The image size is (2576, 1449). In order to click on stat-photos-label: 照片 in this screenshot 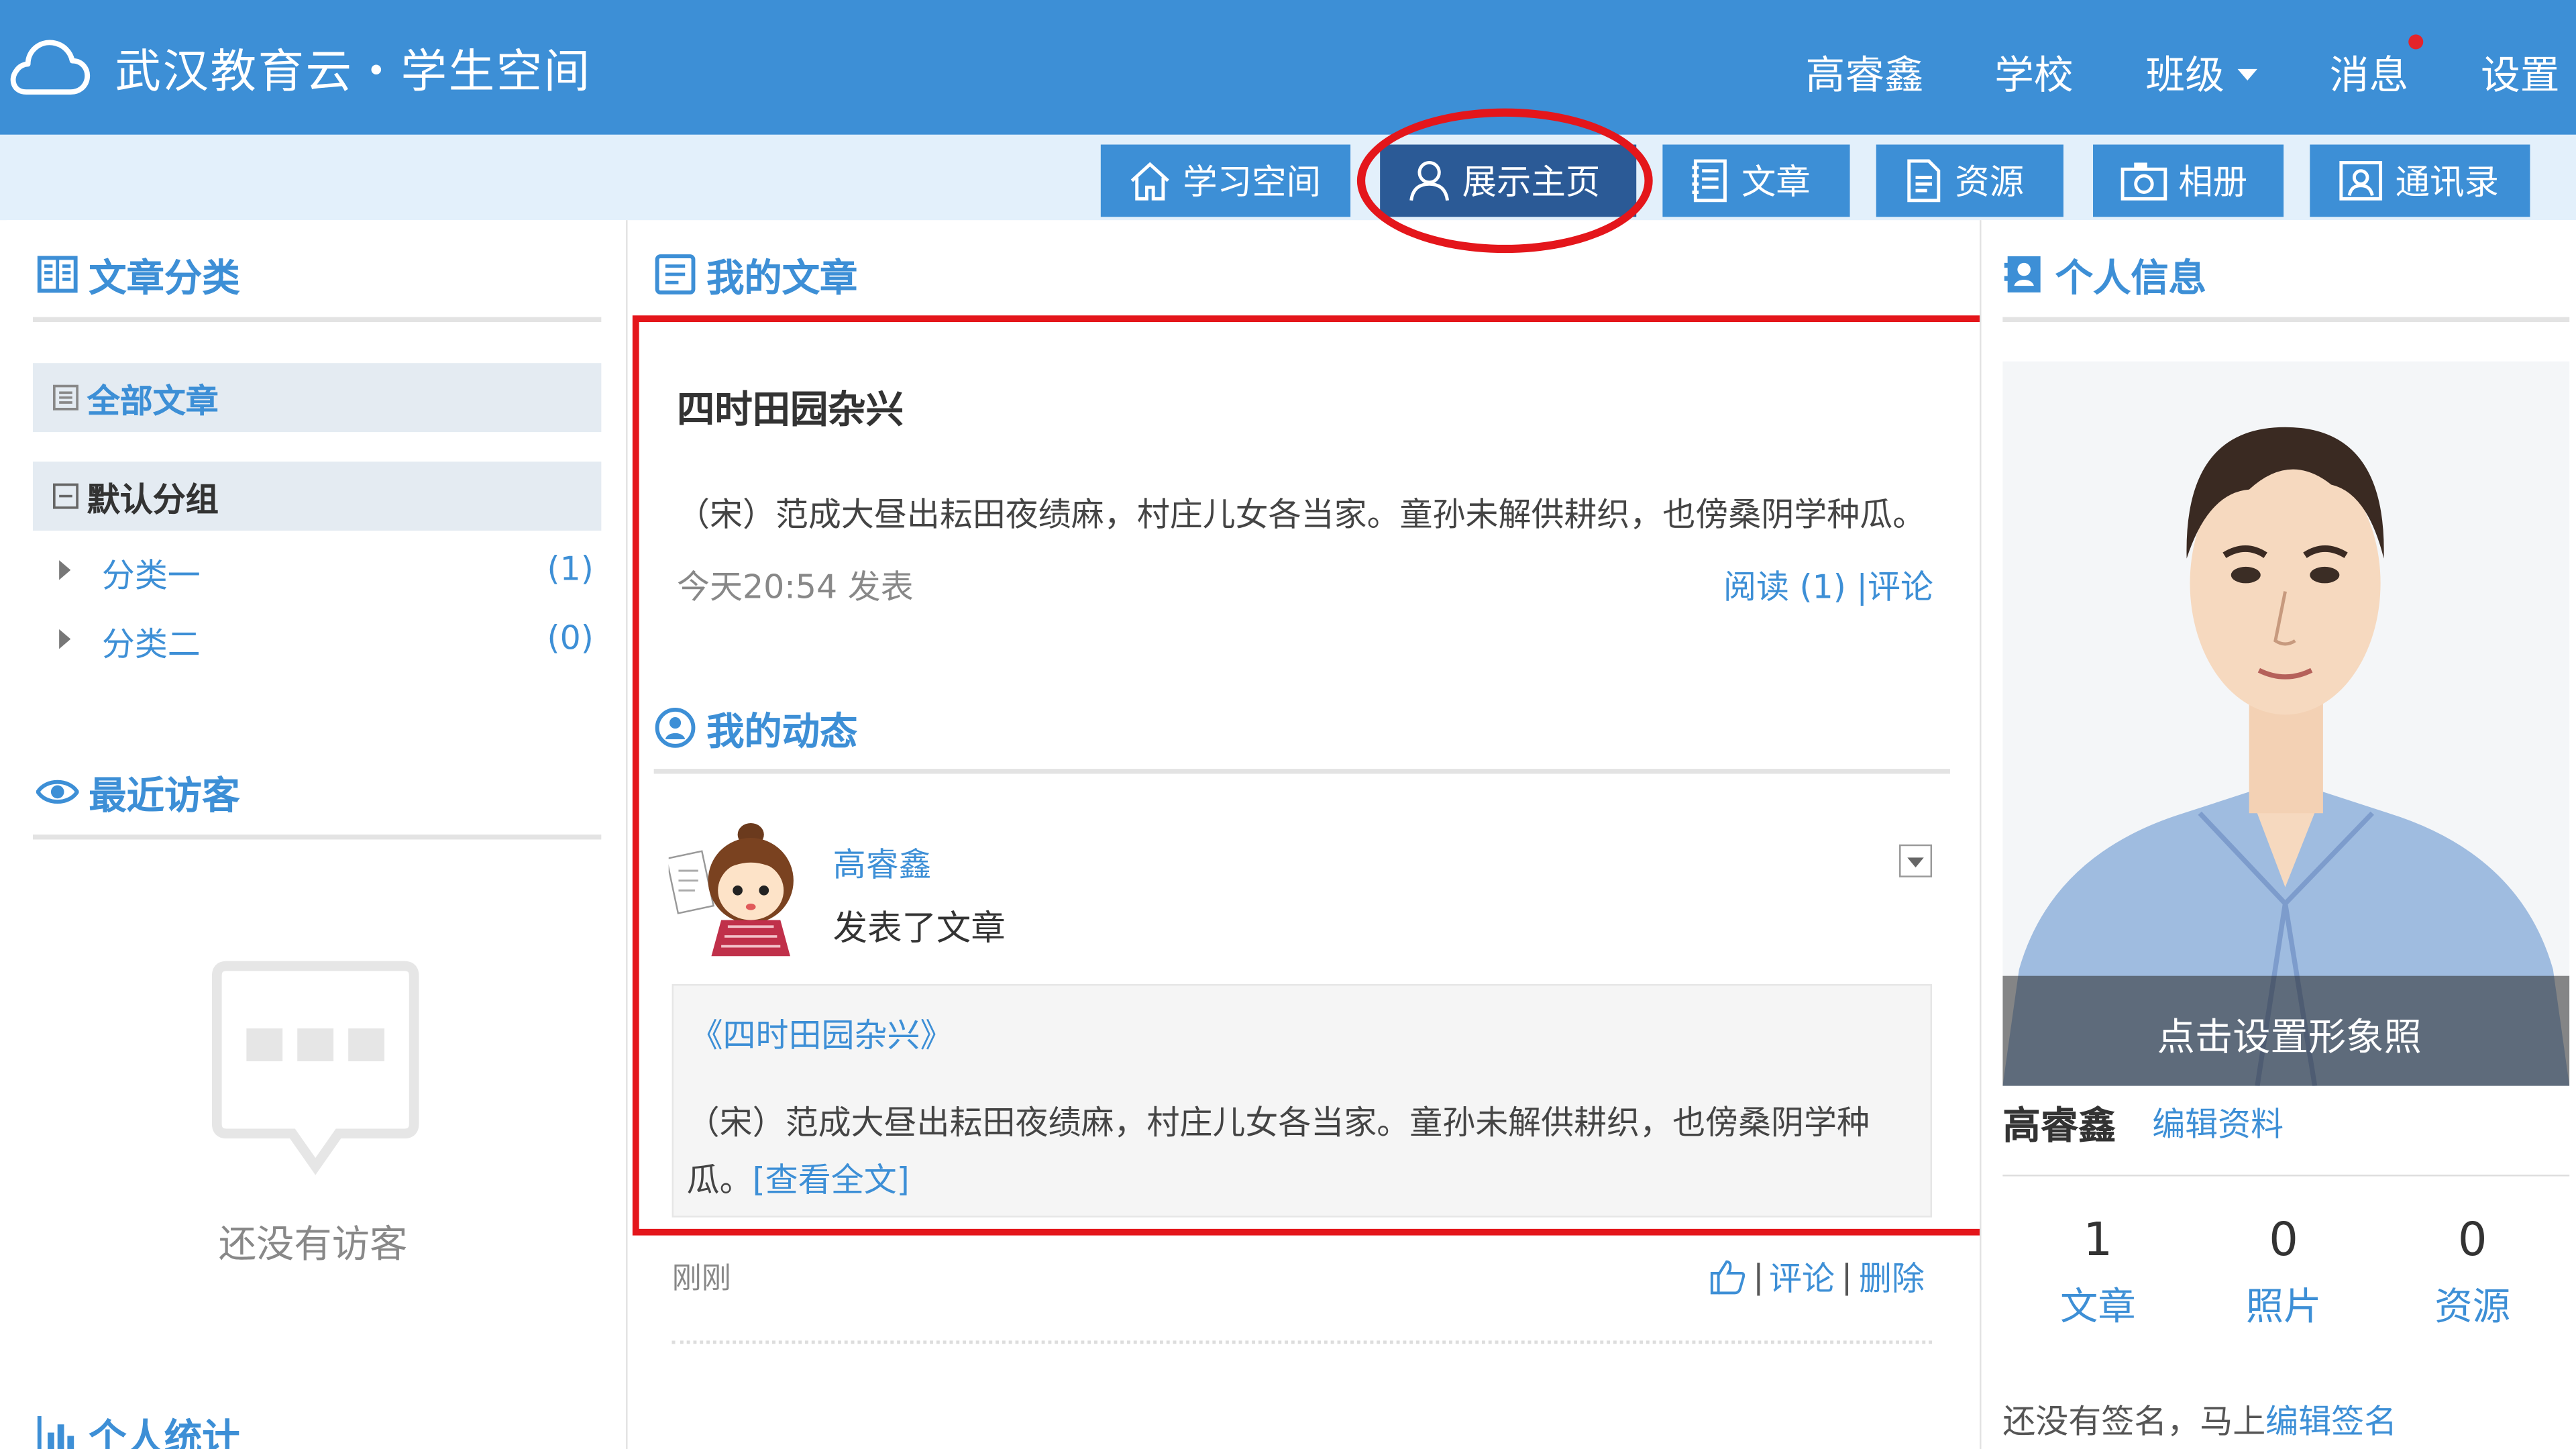, I will do `click(2283, 1302)`.